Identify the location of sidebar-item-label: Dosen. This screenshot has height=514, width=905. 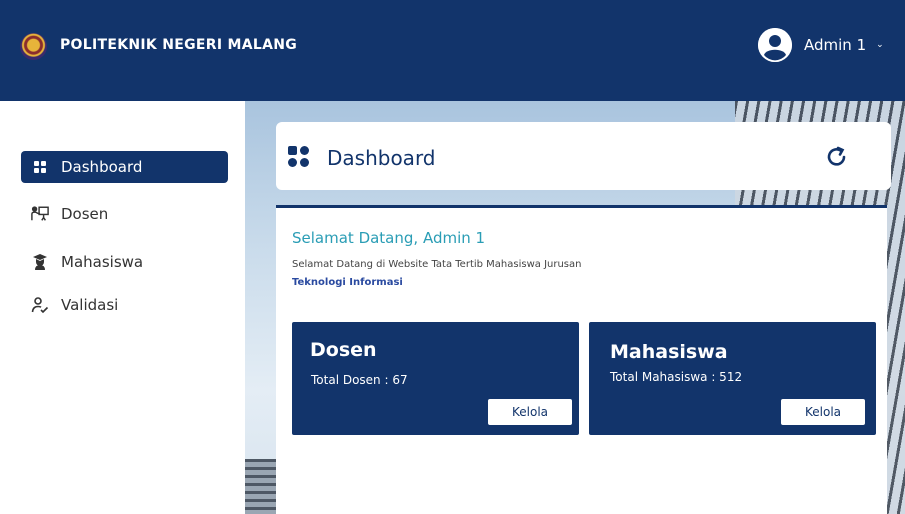
(85, 214).